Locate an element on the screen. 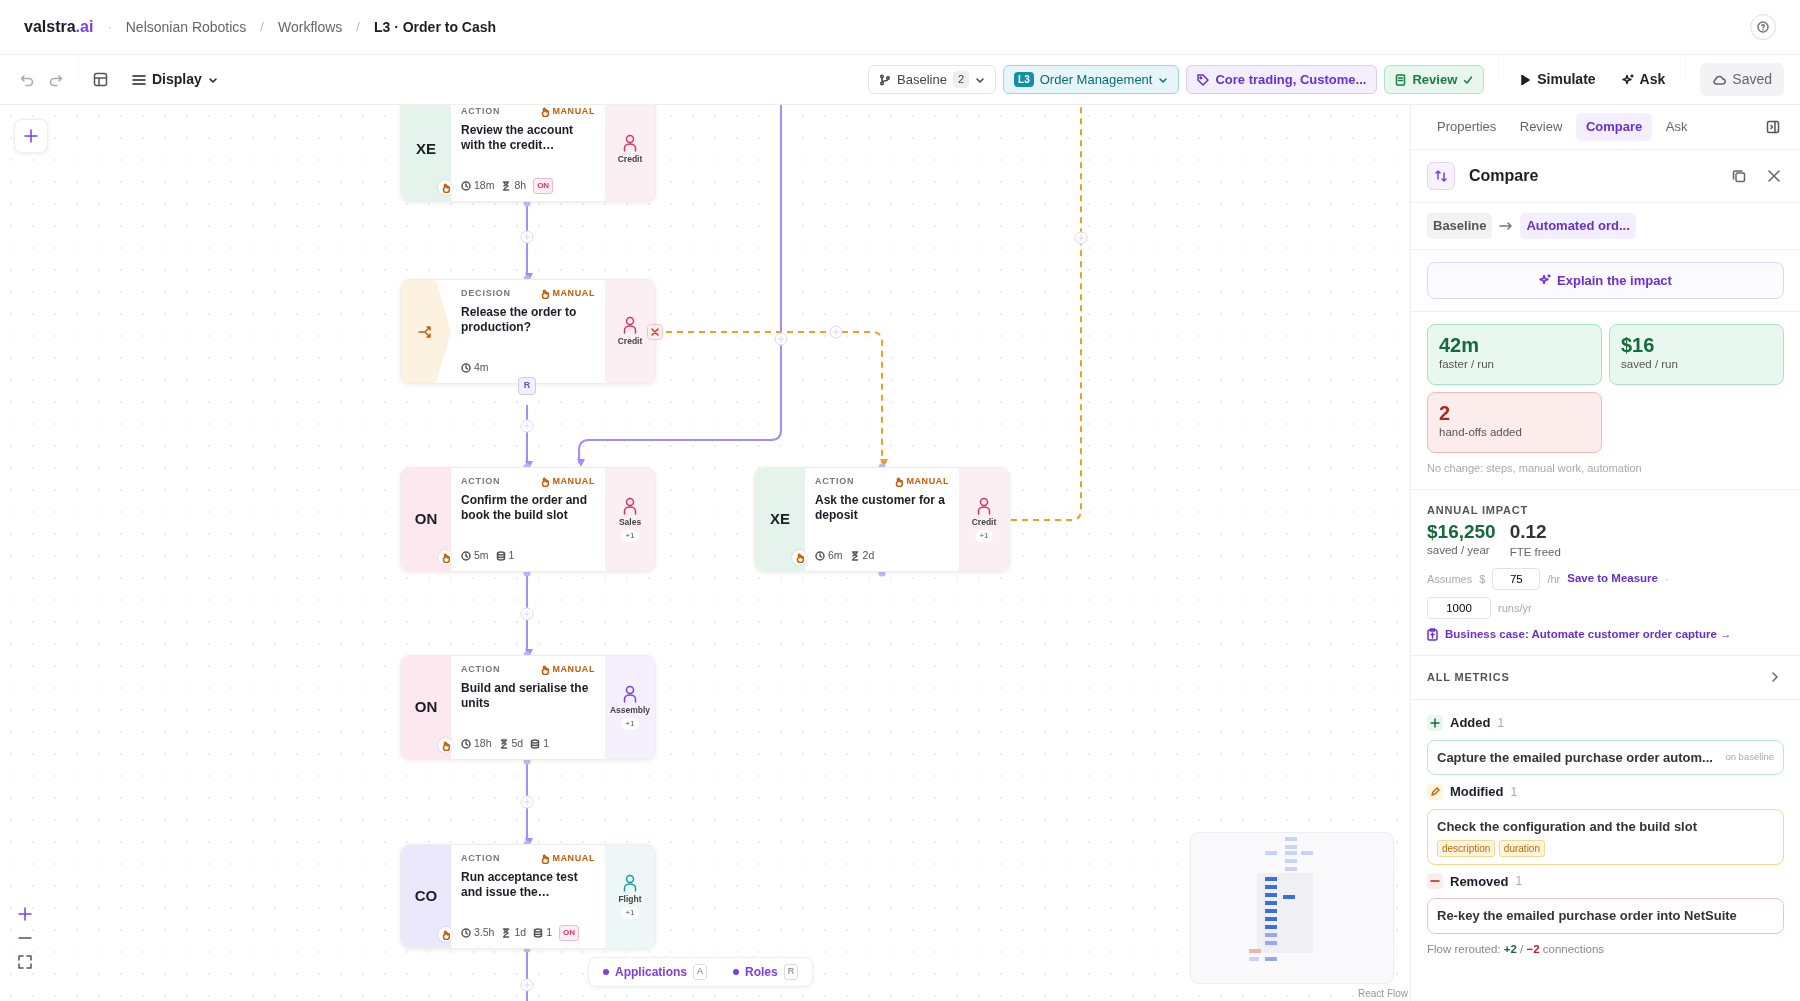 This screenshot has height=1001, width=1800. node-type: DECISION is located at coordinates (486, 293).